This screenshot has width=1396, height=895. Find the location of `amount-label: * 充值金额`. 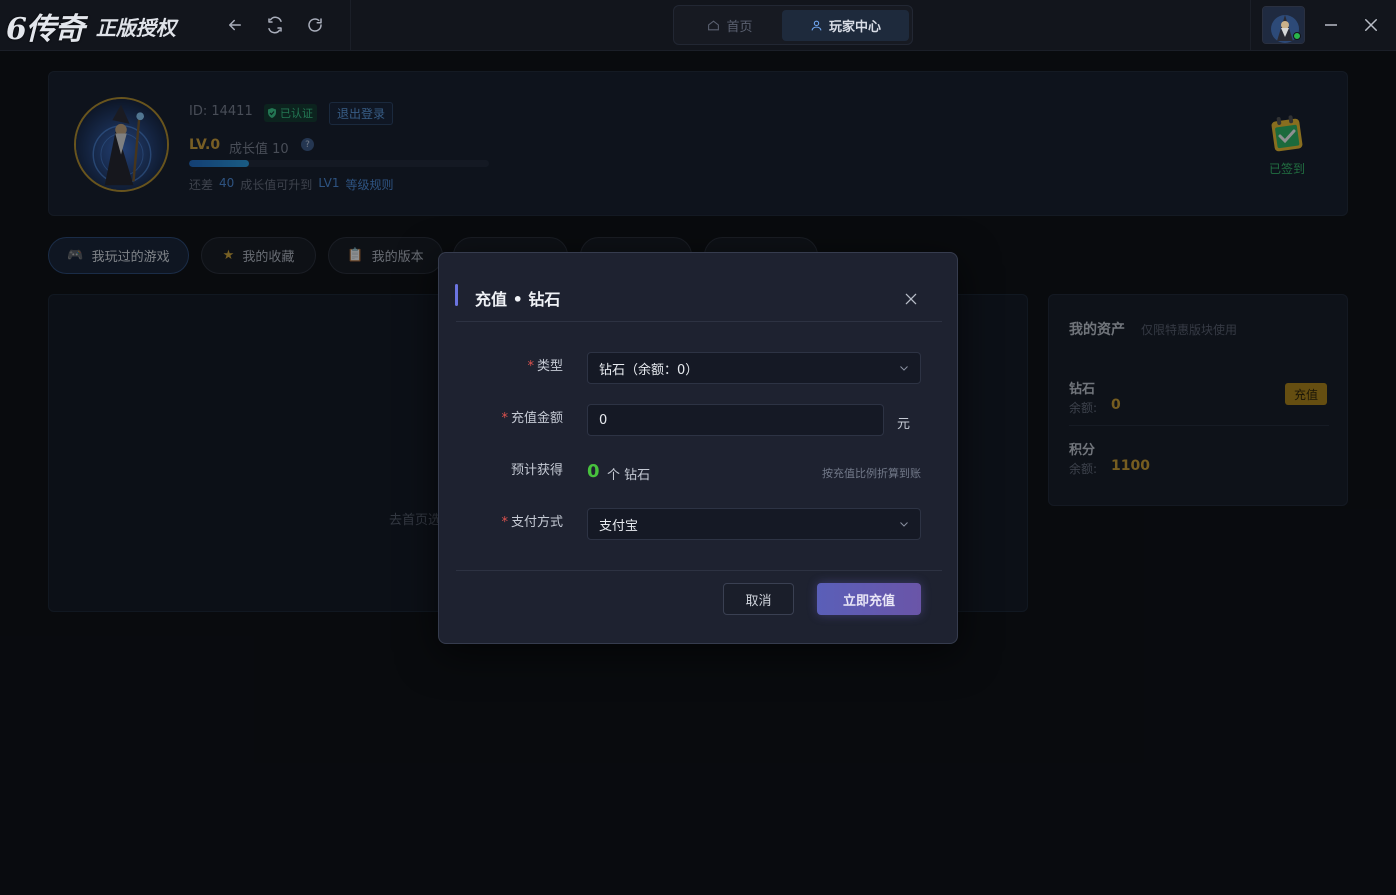

amount-label: * 充值金额 is located at coordinates (532, 418).